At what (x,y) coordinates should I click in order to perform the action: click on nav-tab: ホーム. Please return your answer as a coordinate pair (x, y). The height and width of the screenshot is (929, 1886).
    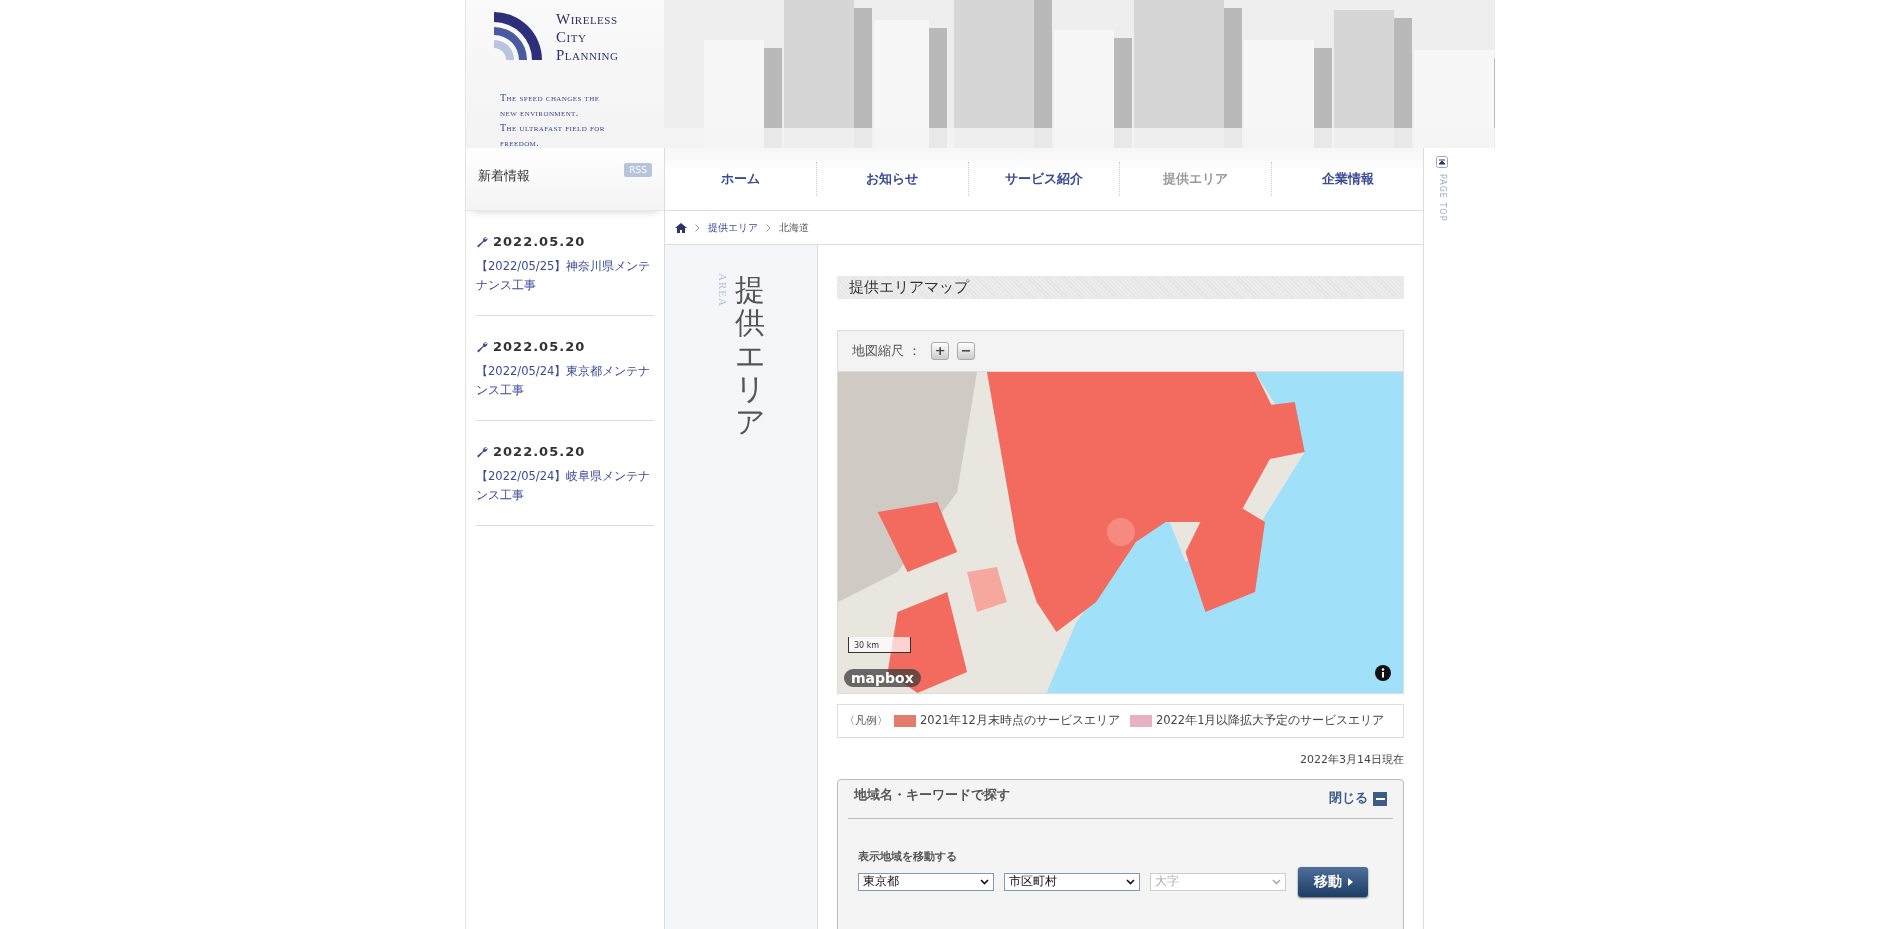
    Looking at the image, I should click on (740, 179).